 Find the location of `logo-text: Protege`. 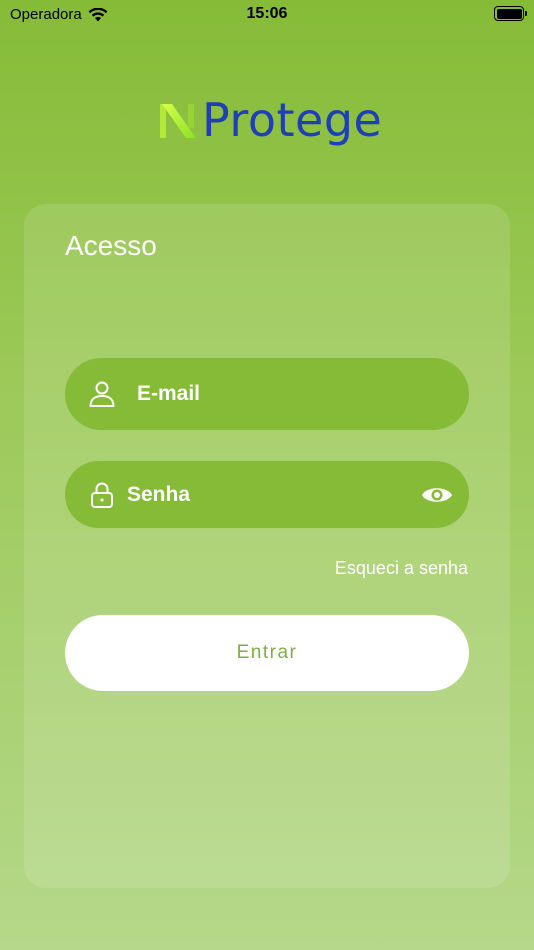

logo-text: Protege is located at coordinates (292, 120).